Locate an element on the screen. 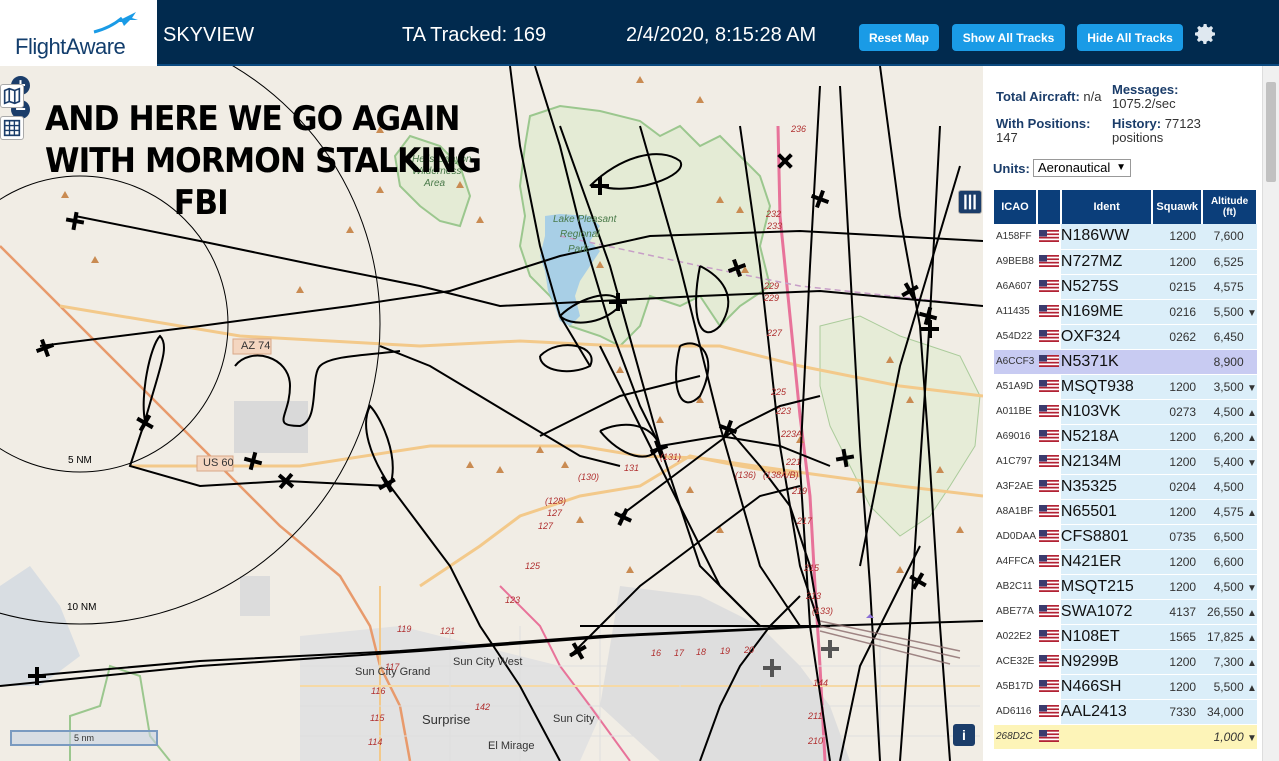  show-all-tracks-button: Show All Tracks is located at coordinates (1008, 37).